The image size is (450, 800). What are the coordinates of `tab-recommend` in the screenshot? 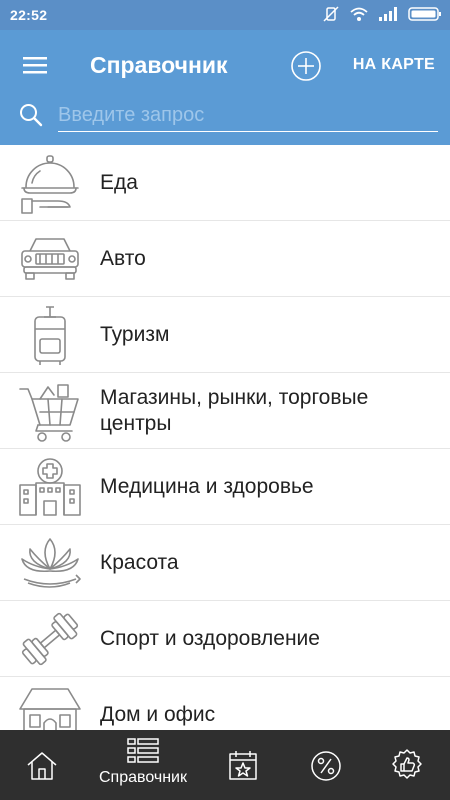 It's located at (407, 765).